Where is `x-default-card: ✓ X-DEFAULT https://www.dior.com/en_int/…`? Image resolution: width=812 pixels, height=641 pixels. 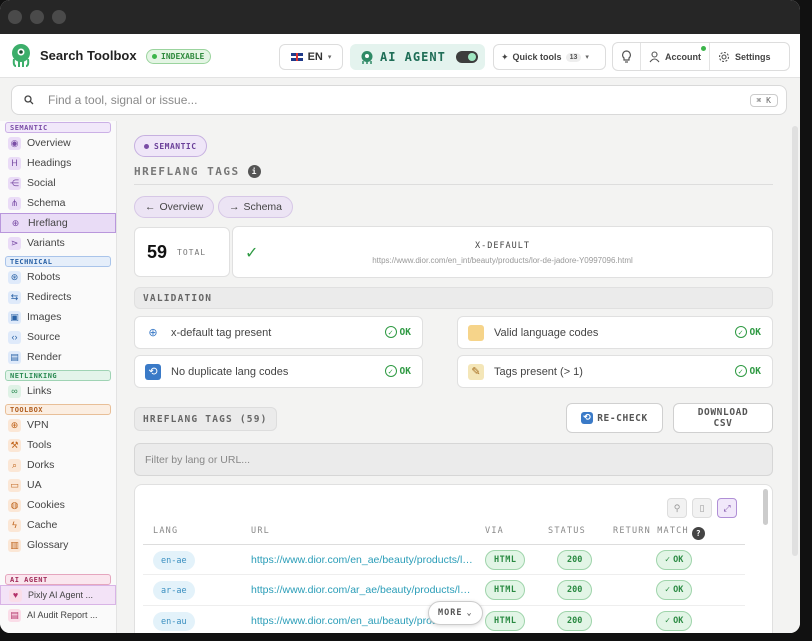
x-default-card: ✓ X-DEFAULT https://www.dior.com/en_int/… is located at coordinates (502, 252).